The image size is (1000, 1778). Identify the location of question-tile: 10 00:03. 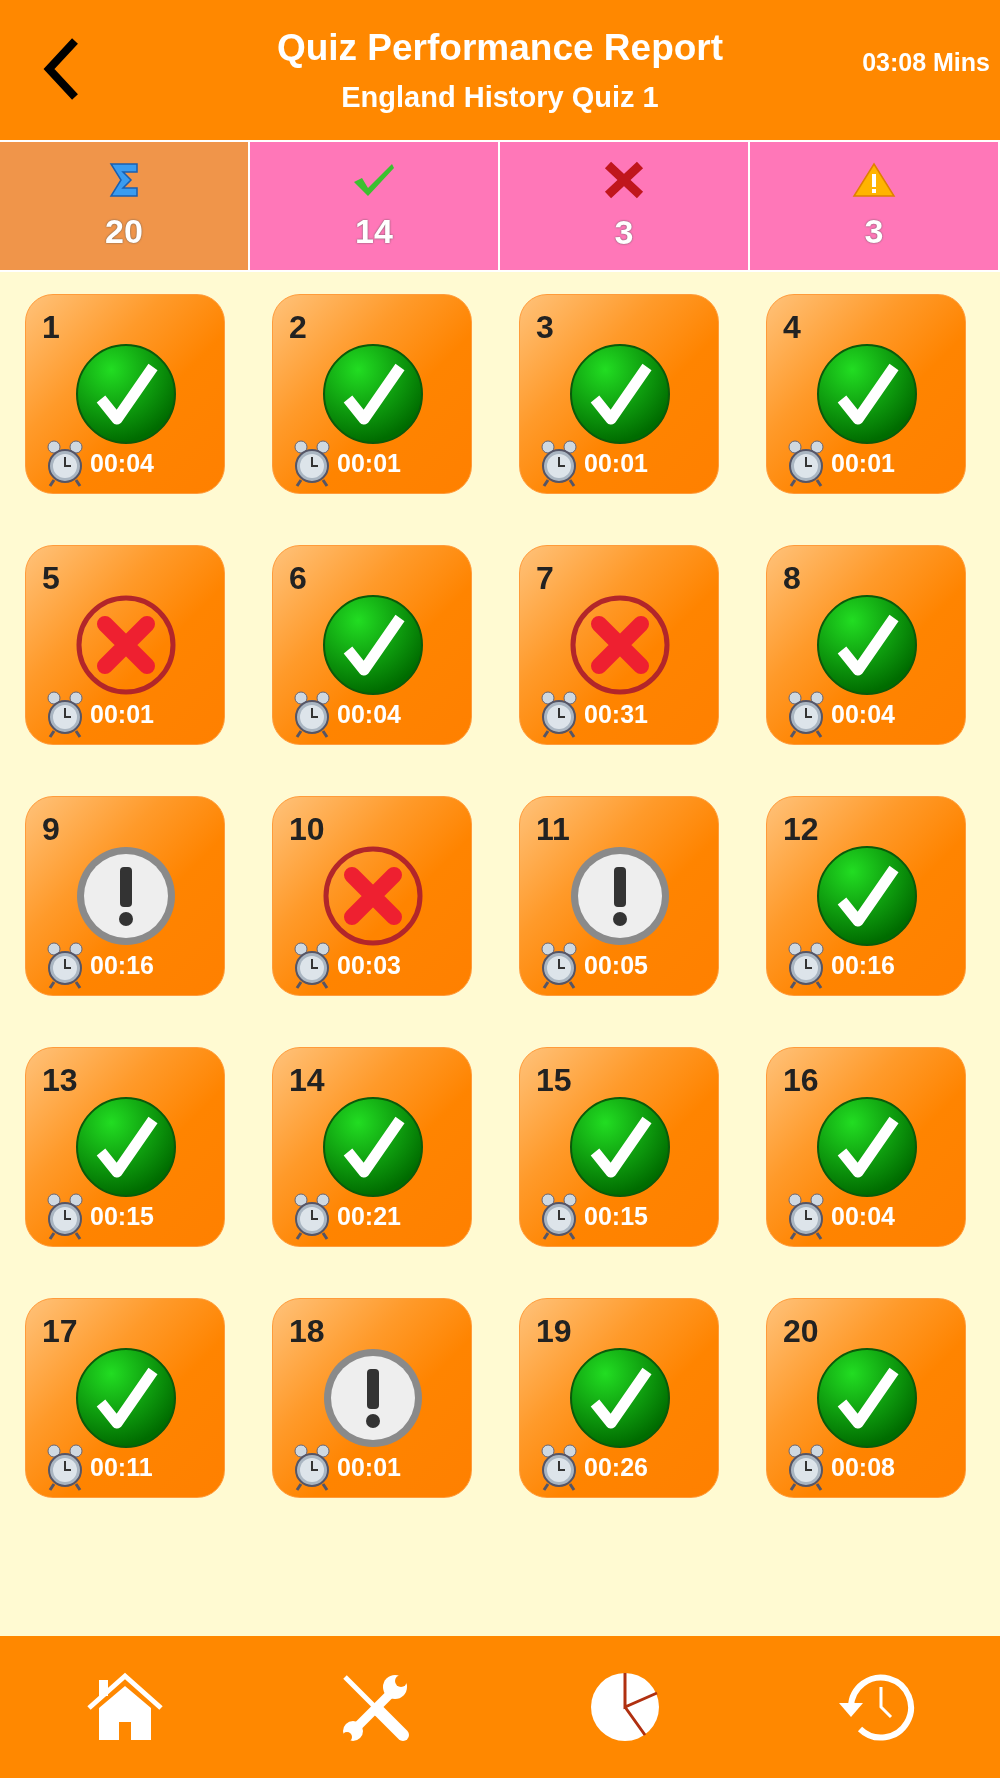
(372, 896).